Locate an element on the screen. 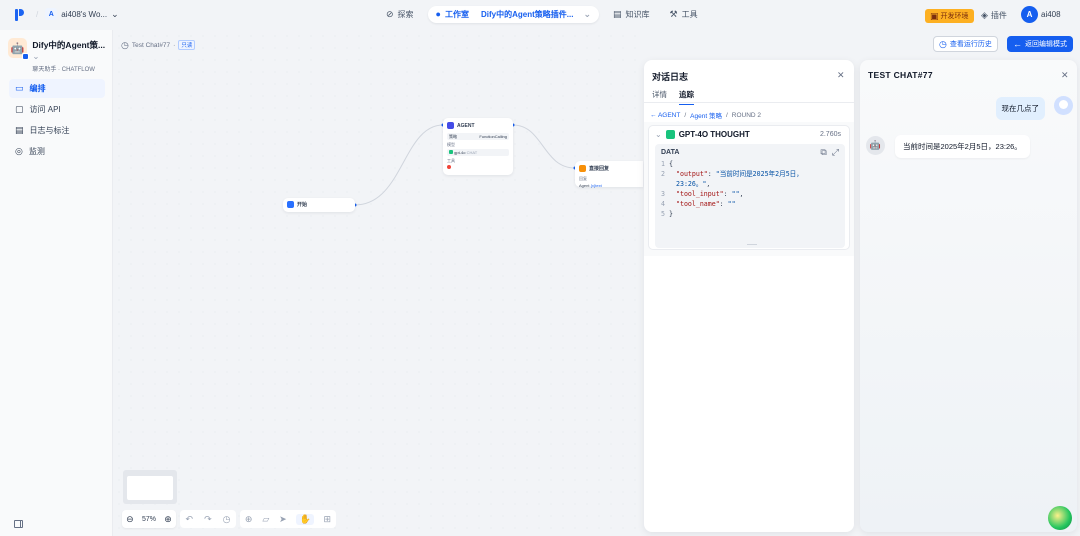 The height and width of the screenshot is (536, 1080). agent-icon is located at coordinates (450, 125).